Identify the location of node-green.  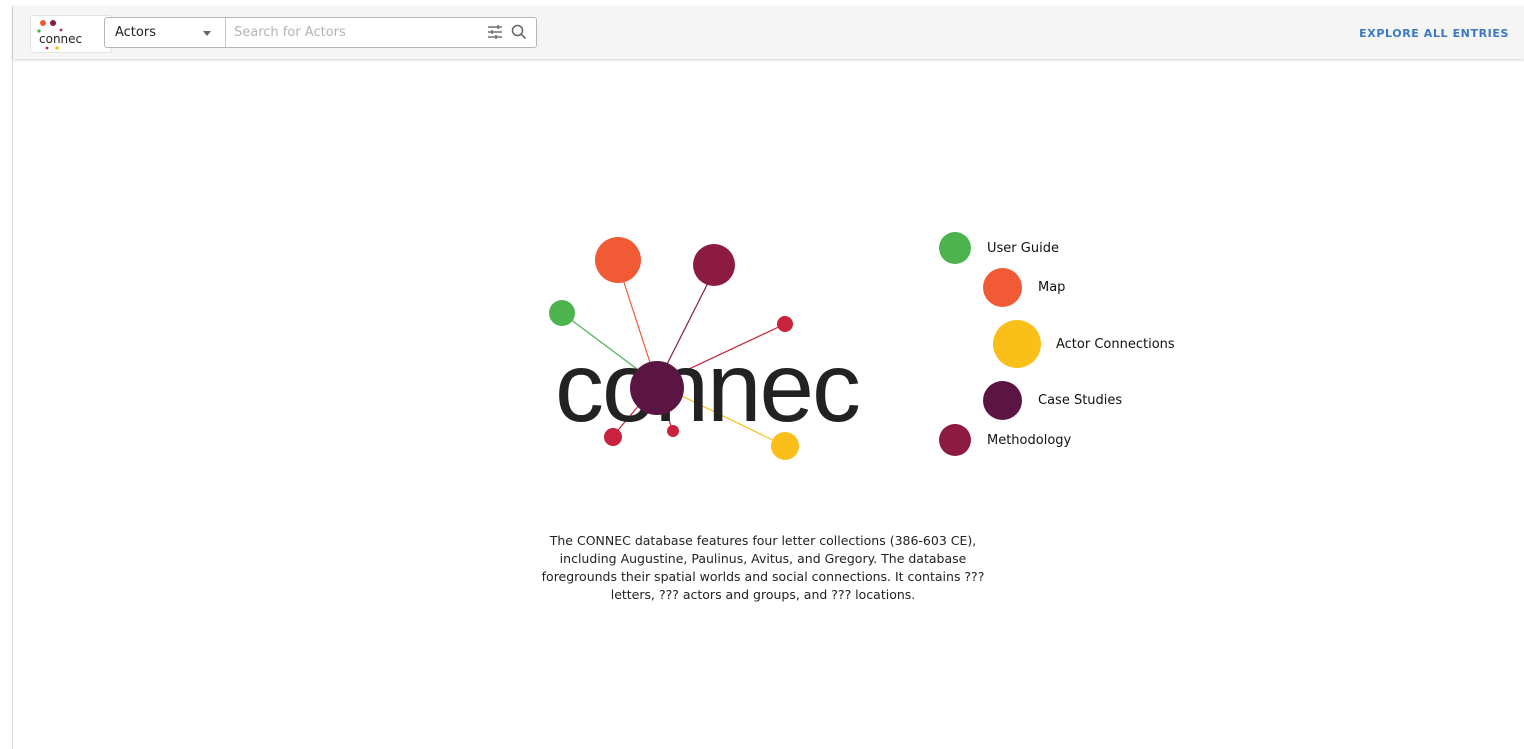
(562, 313).